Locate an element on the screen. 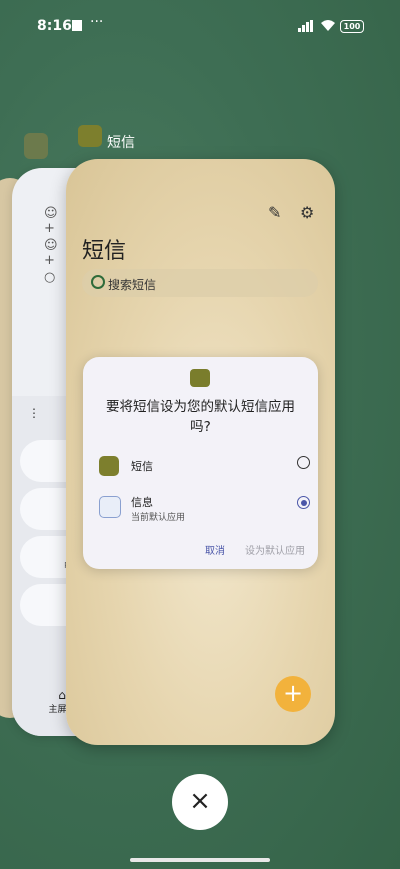  more-icon: ⋮ is located at coordinates (34, 413).